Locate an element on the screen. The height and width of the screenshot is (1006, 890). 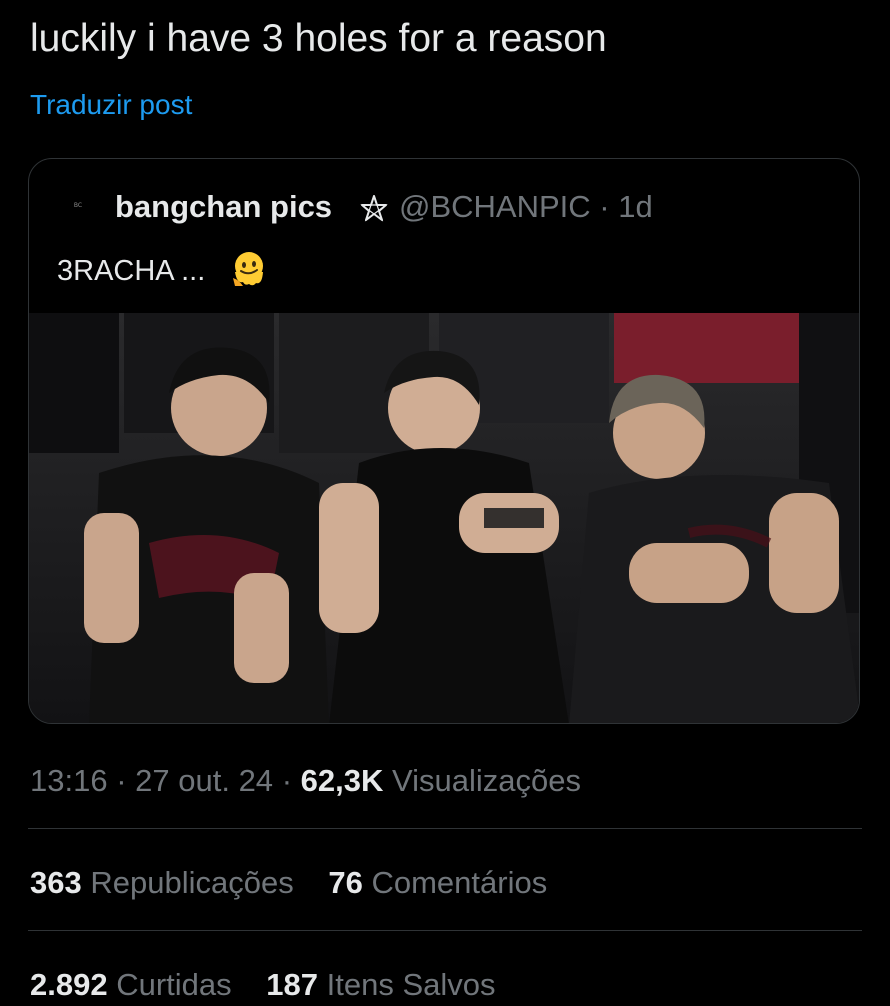
quote-time-ago: 1d is located at coordinates (635, 206).